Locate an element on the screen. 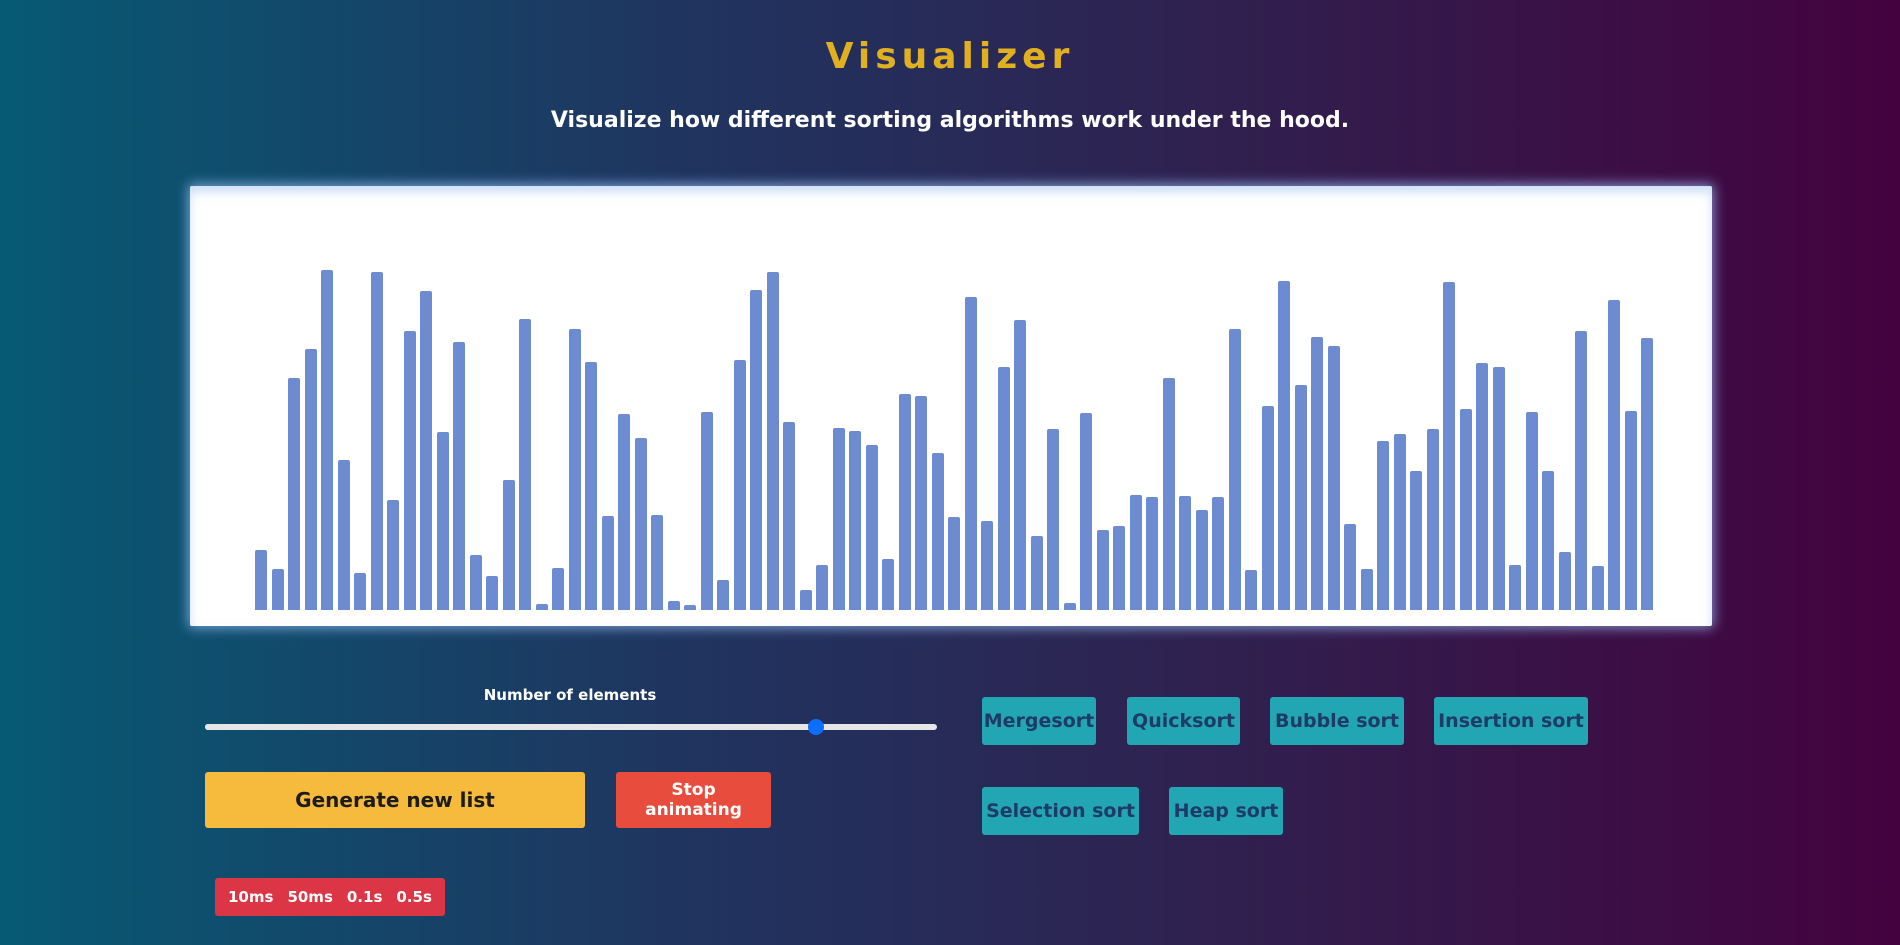 The image size is (1900, 945). heap-sort-button: Heap sort is located at coordinates (1226, 811).